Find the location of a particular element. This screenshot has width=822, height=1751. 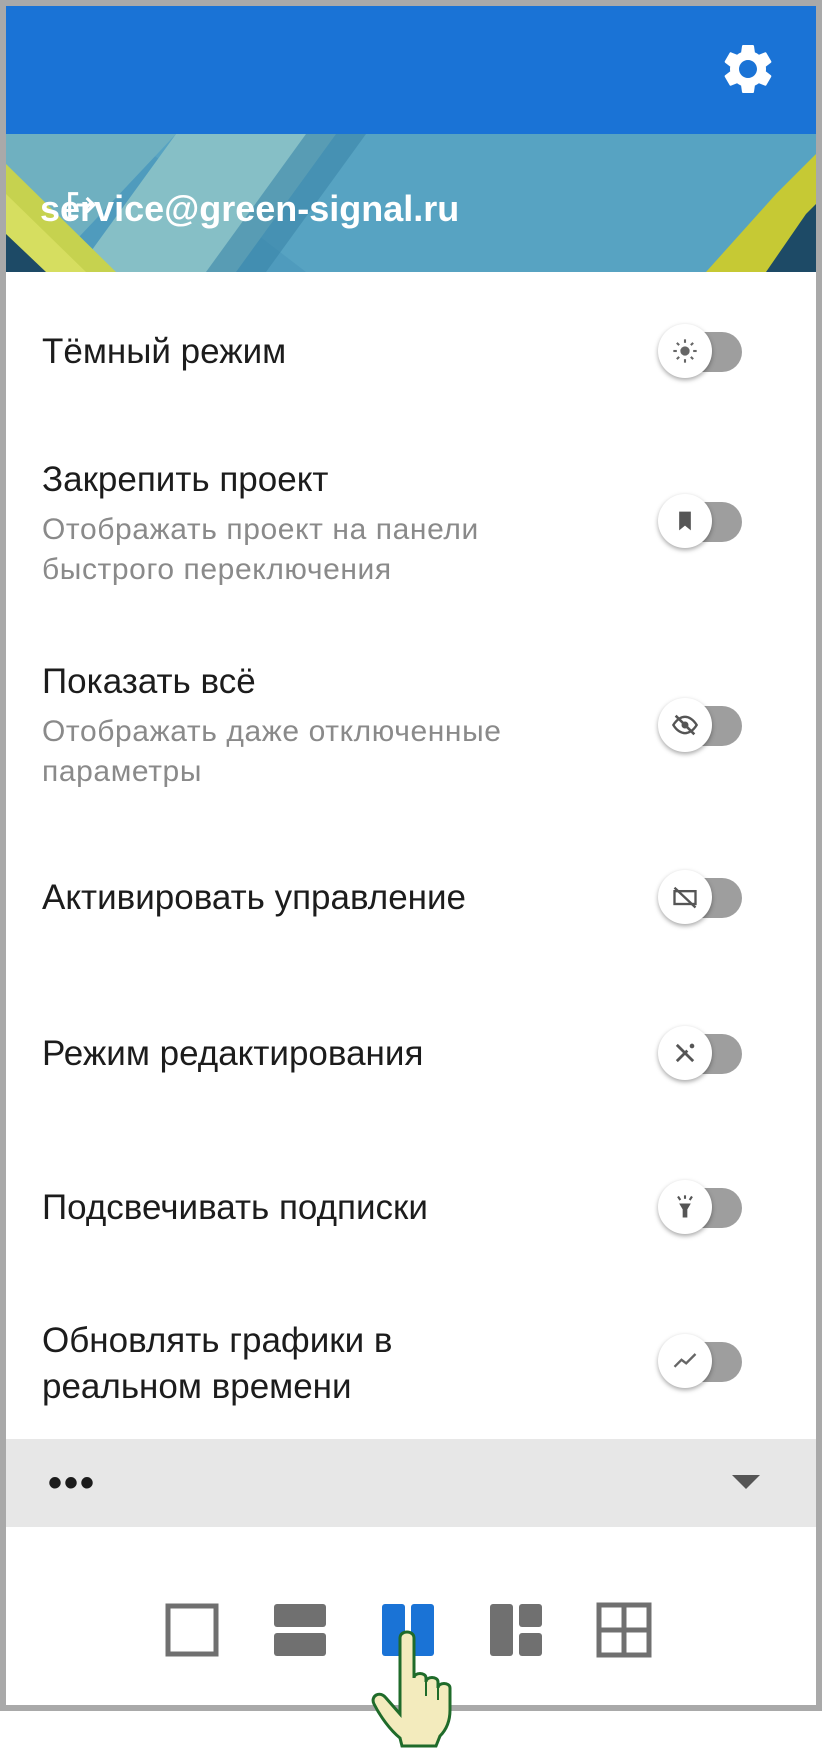

realtime-charts-toggle is located at coordinates (704, 1362).